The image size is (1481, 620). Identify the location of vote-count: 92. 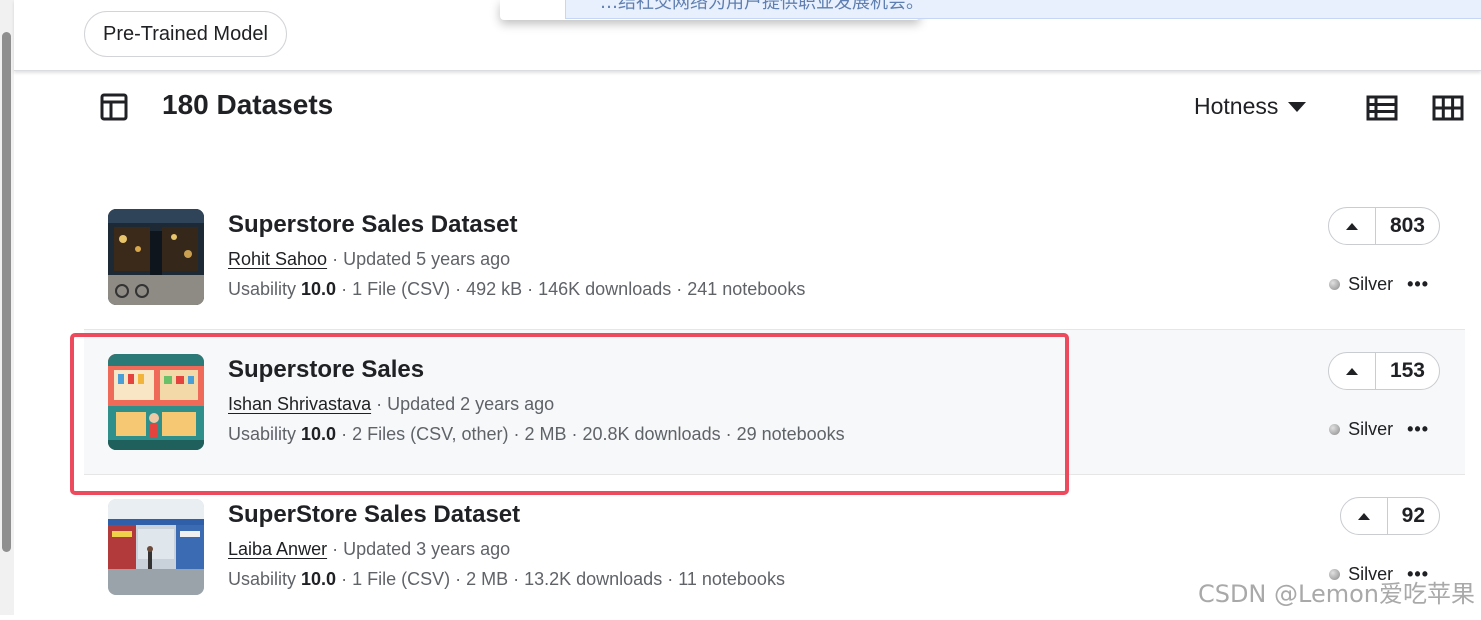
(1413, 515).